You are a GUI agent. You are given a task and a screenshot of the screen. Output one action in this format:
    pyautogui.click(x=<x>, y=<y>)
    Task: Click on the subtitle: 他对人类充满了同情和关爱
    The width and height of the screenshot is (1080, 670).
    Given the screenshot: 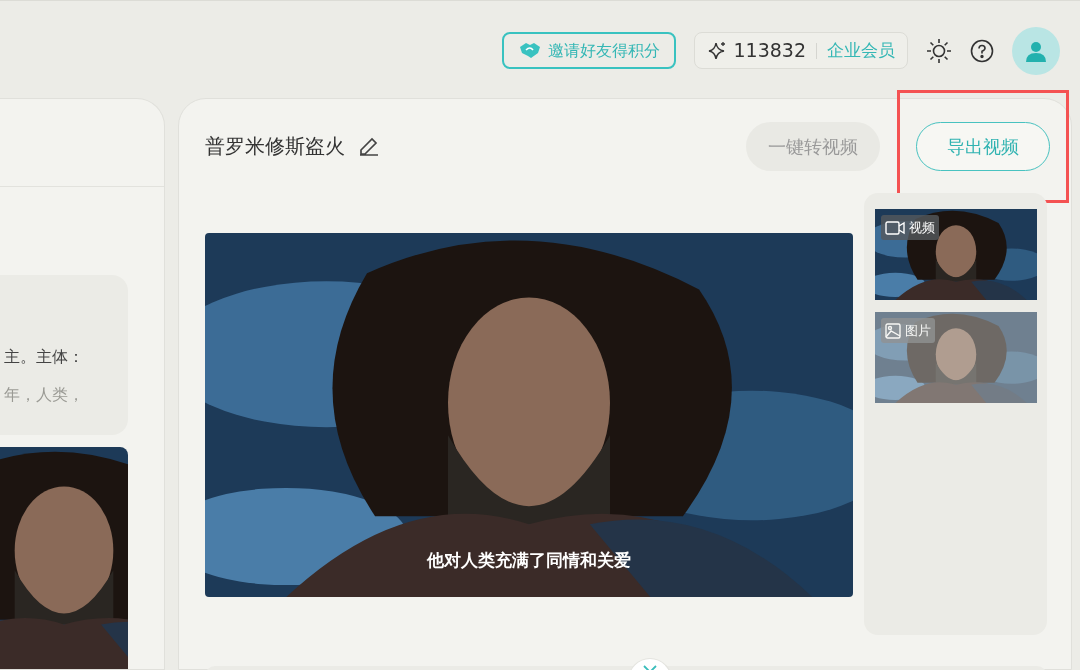 What is the action you would take?
    pyautogui.click(x=529, y=560)
    